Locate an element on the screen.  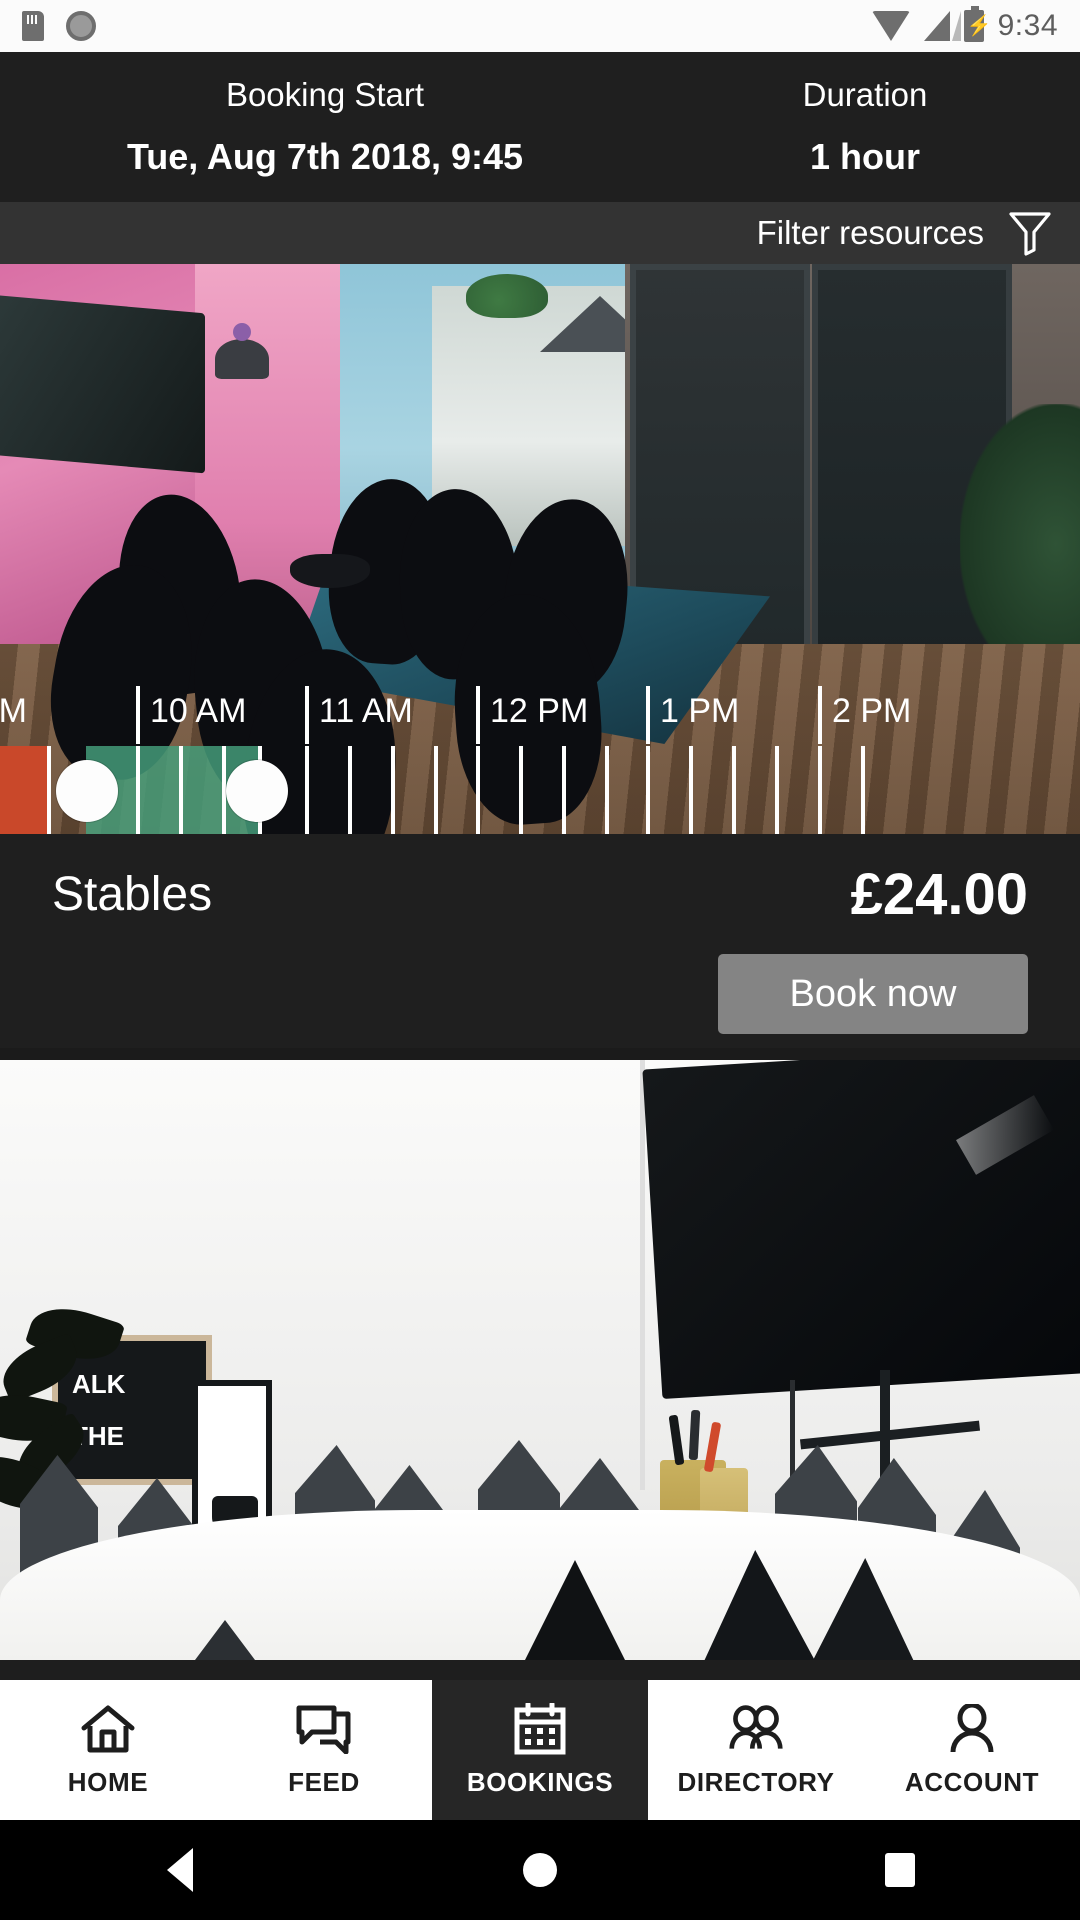
nav-label-account: ACCOUNT is located at coordinates (972, 1781).